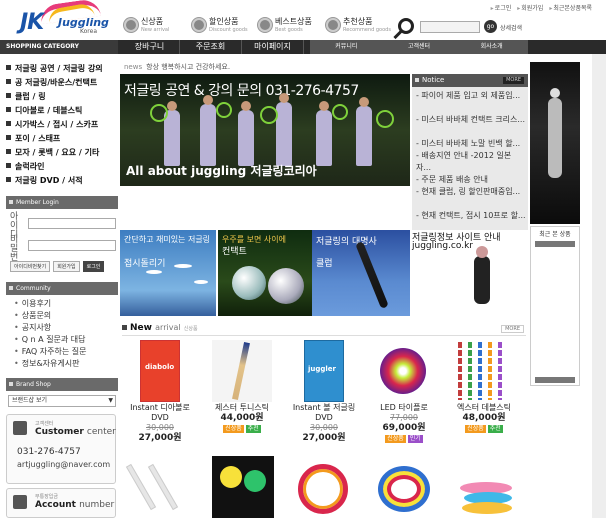  Describe the element at coordinates (501, 7) in the screenshot. I see `login-link: 로그인` at that location.